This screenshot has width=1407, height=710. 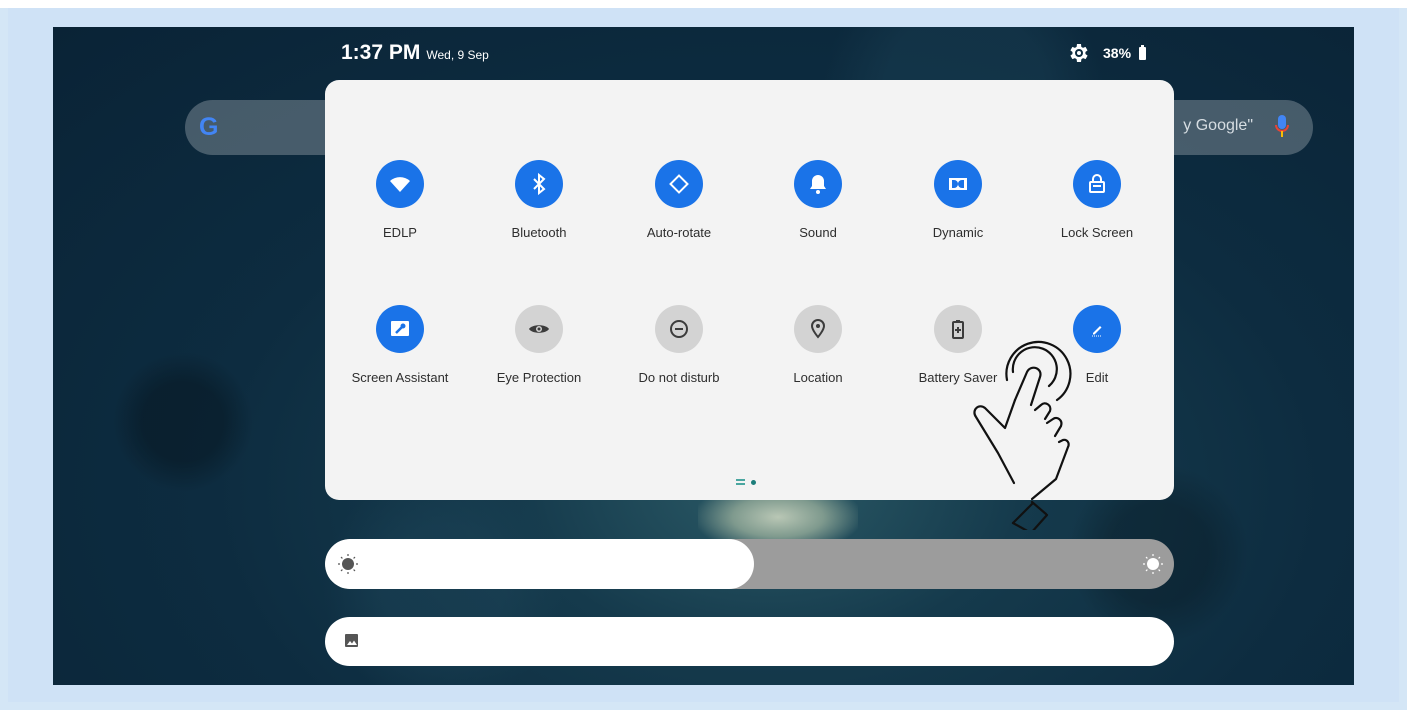 I want to click on tile-sound: Sound, so click(x=818, y=200).